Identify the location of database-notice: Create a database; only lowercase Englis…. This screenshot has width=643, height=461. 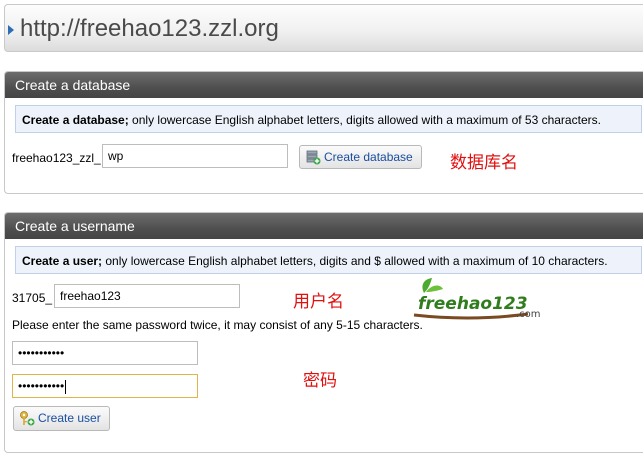
(328, 119).